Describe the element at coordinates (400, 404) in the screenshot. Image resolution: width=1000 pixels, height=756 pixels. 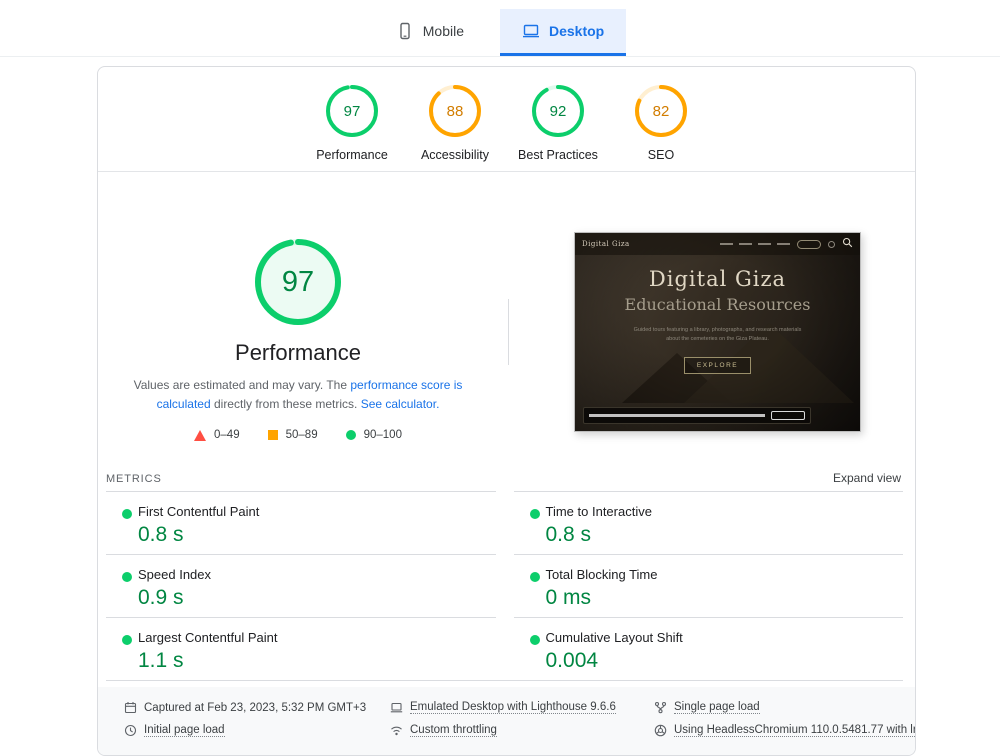
I see `see-calculator-link: See calculator.` at that location.